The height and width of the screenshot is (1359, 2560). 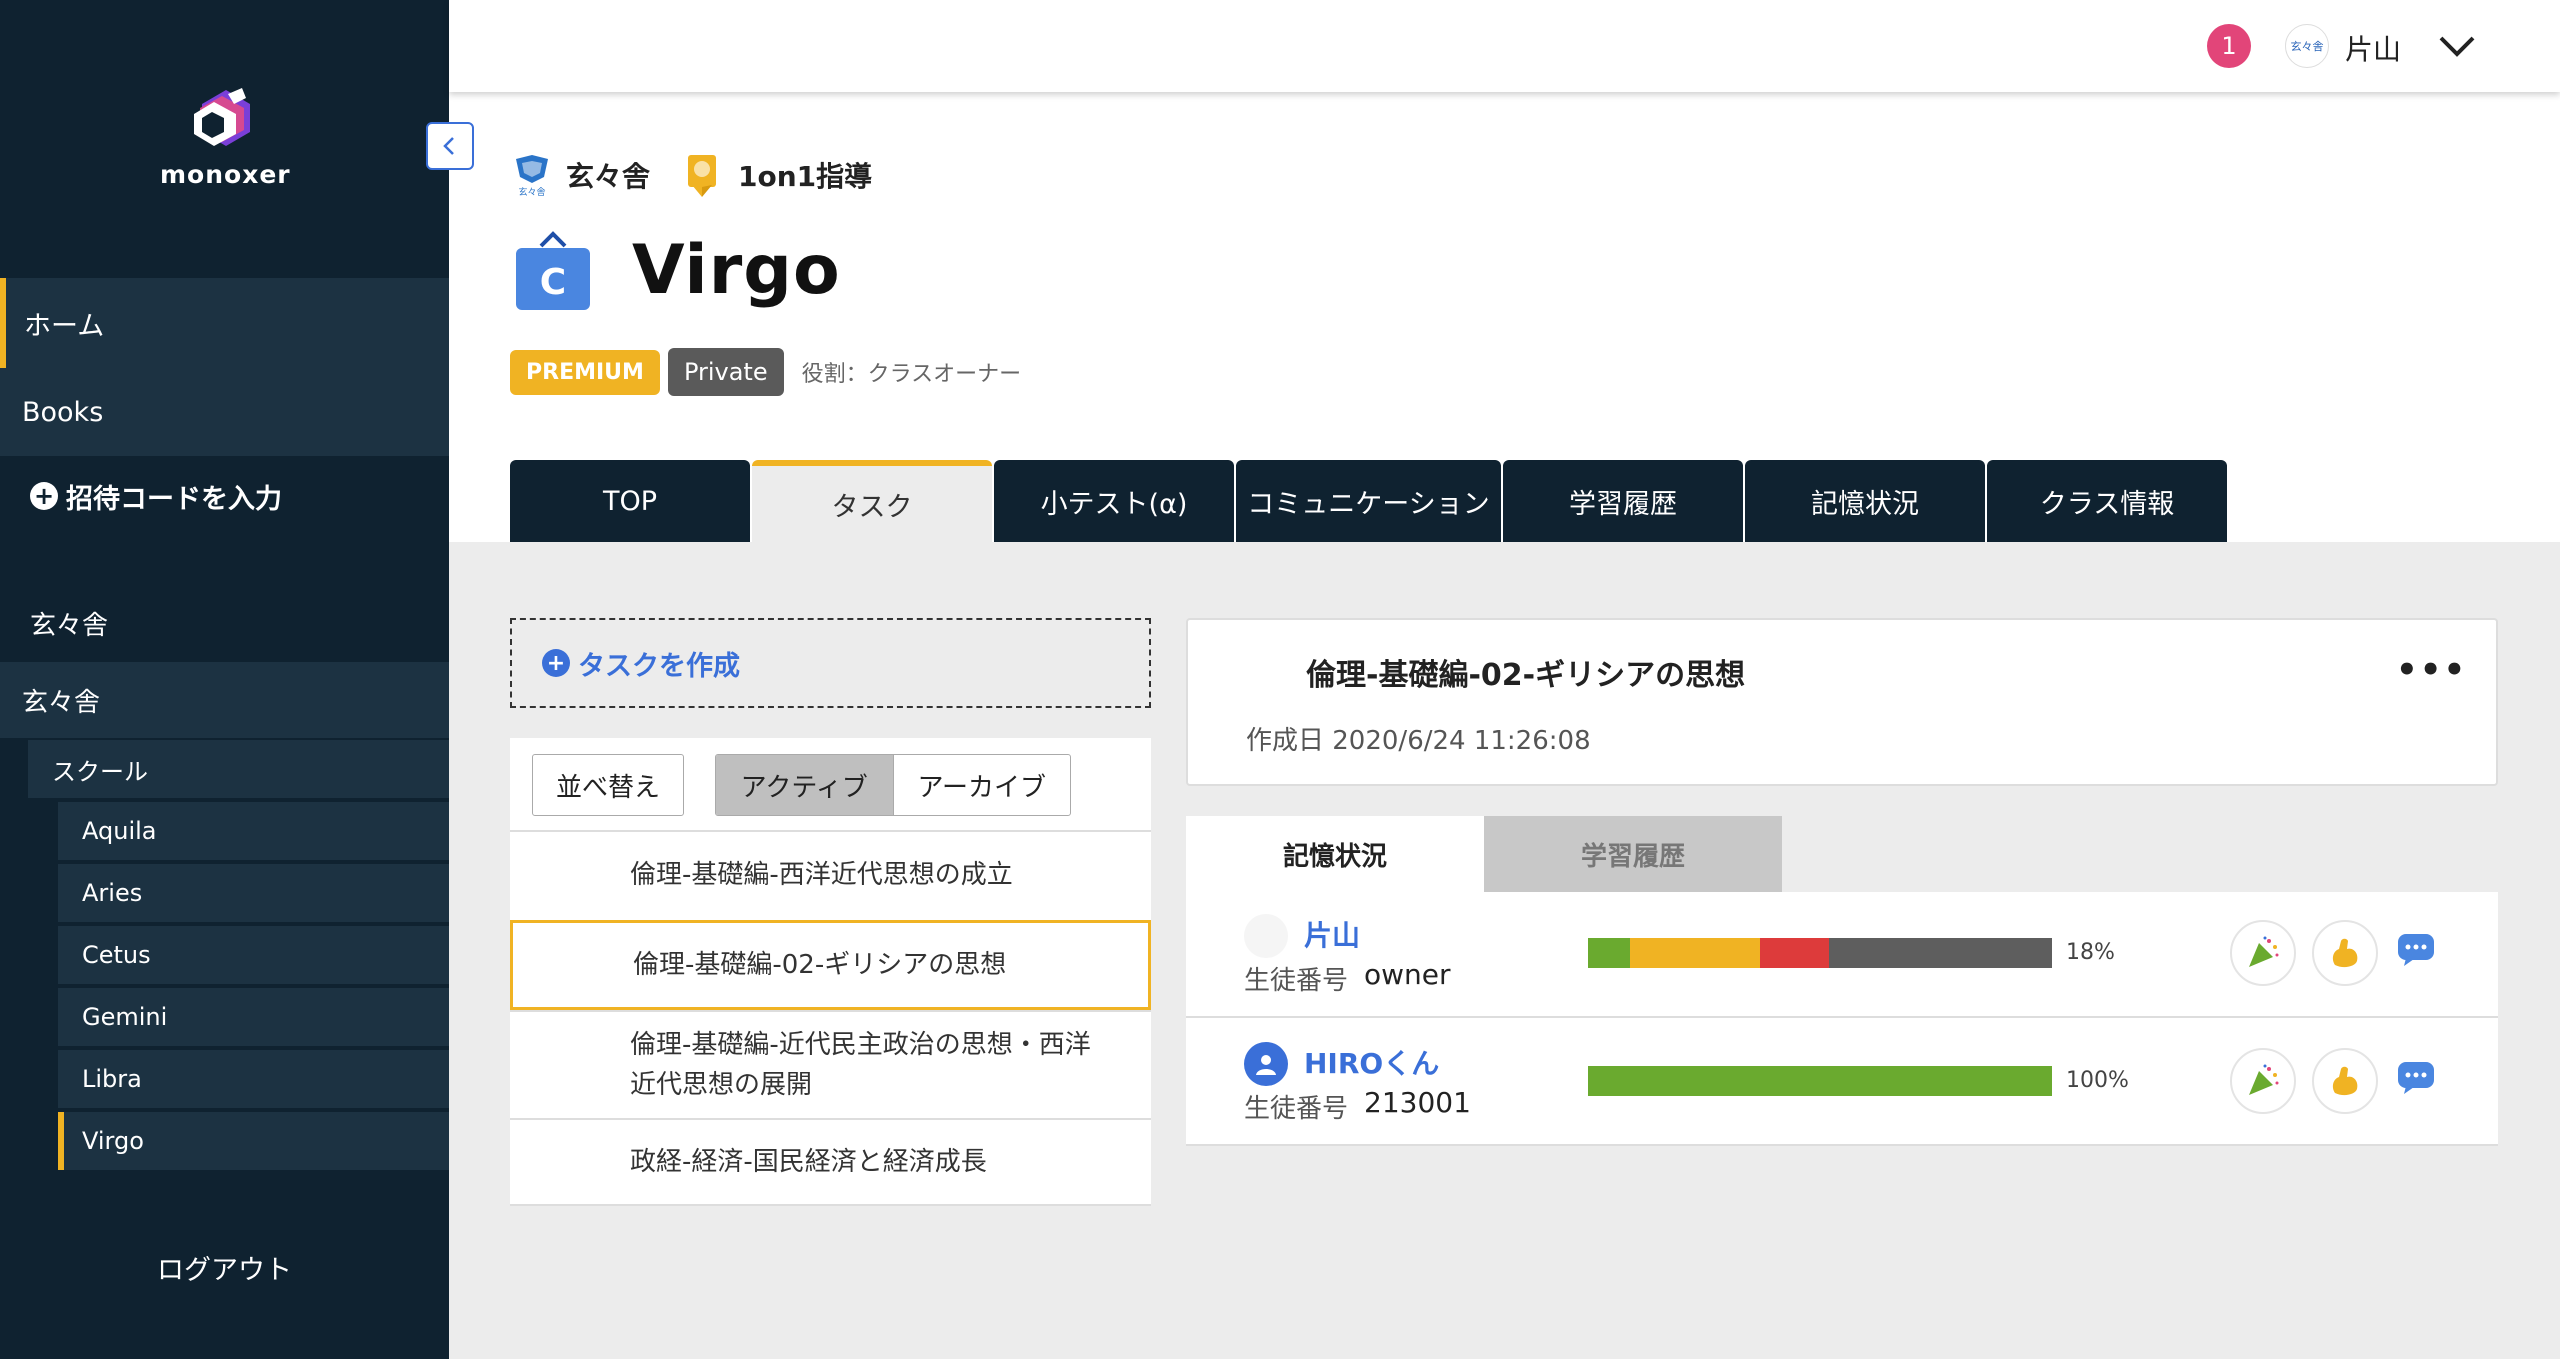 I want to click on memory-percent: 100%, so click(x=2097, y=1080).